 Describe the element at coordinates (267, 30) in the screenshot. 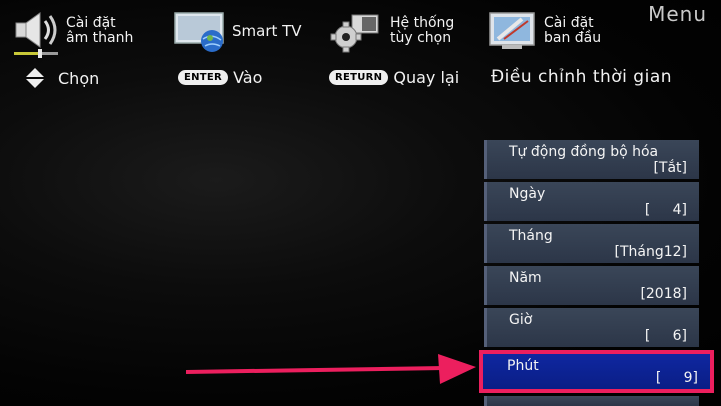

I see `tab-label: Smart TV` at that location.